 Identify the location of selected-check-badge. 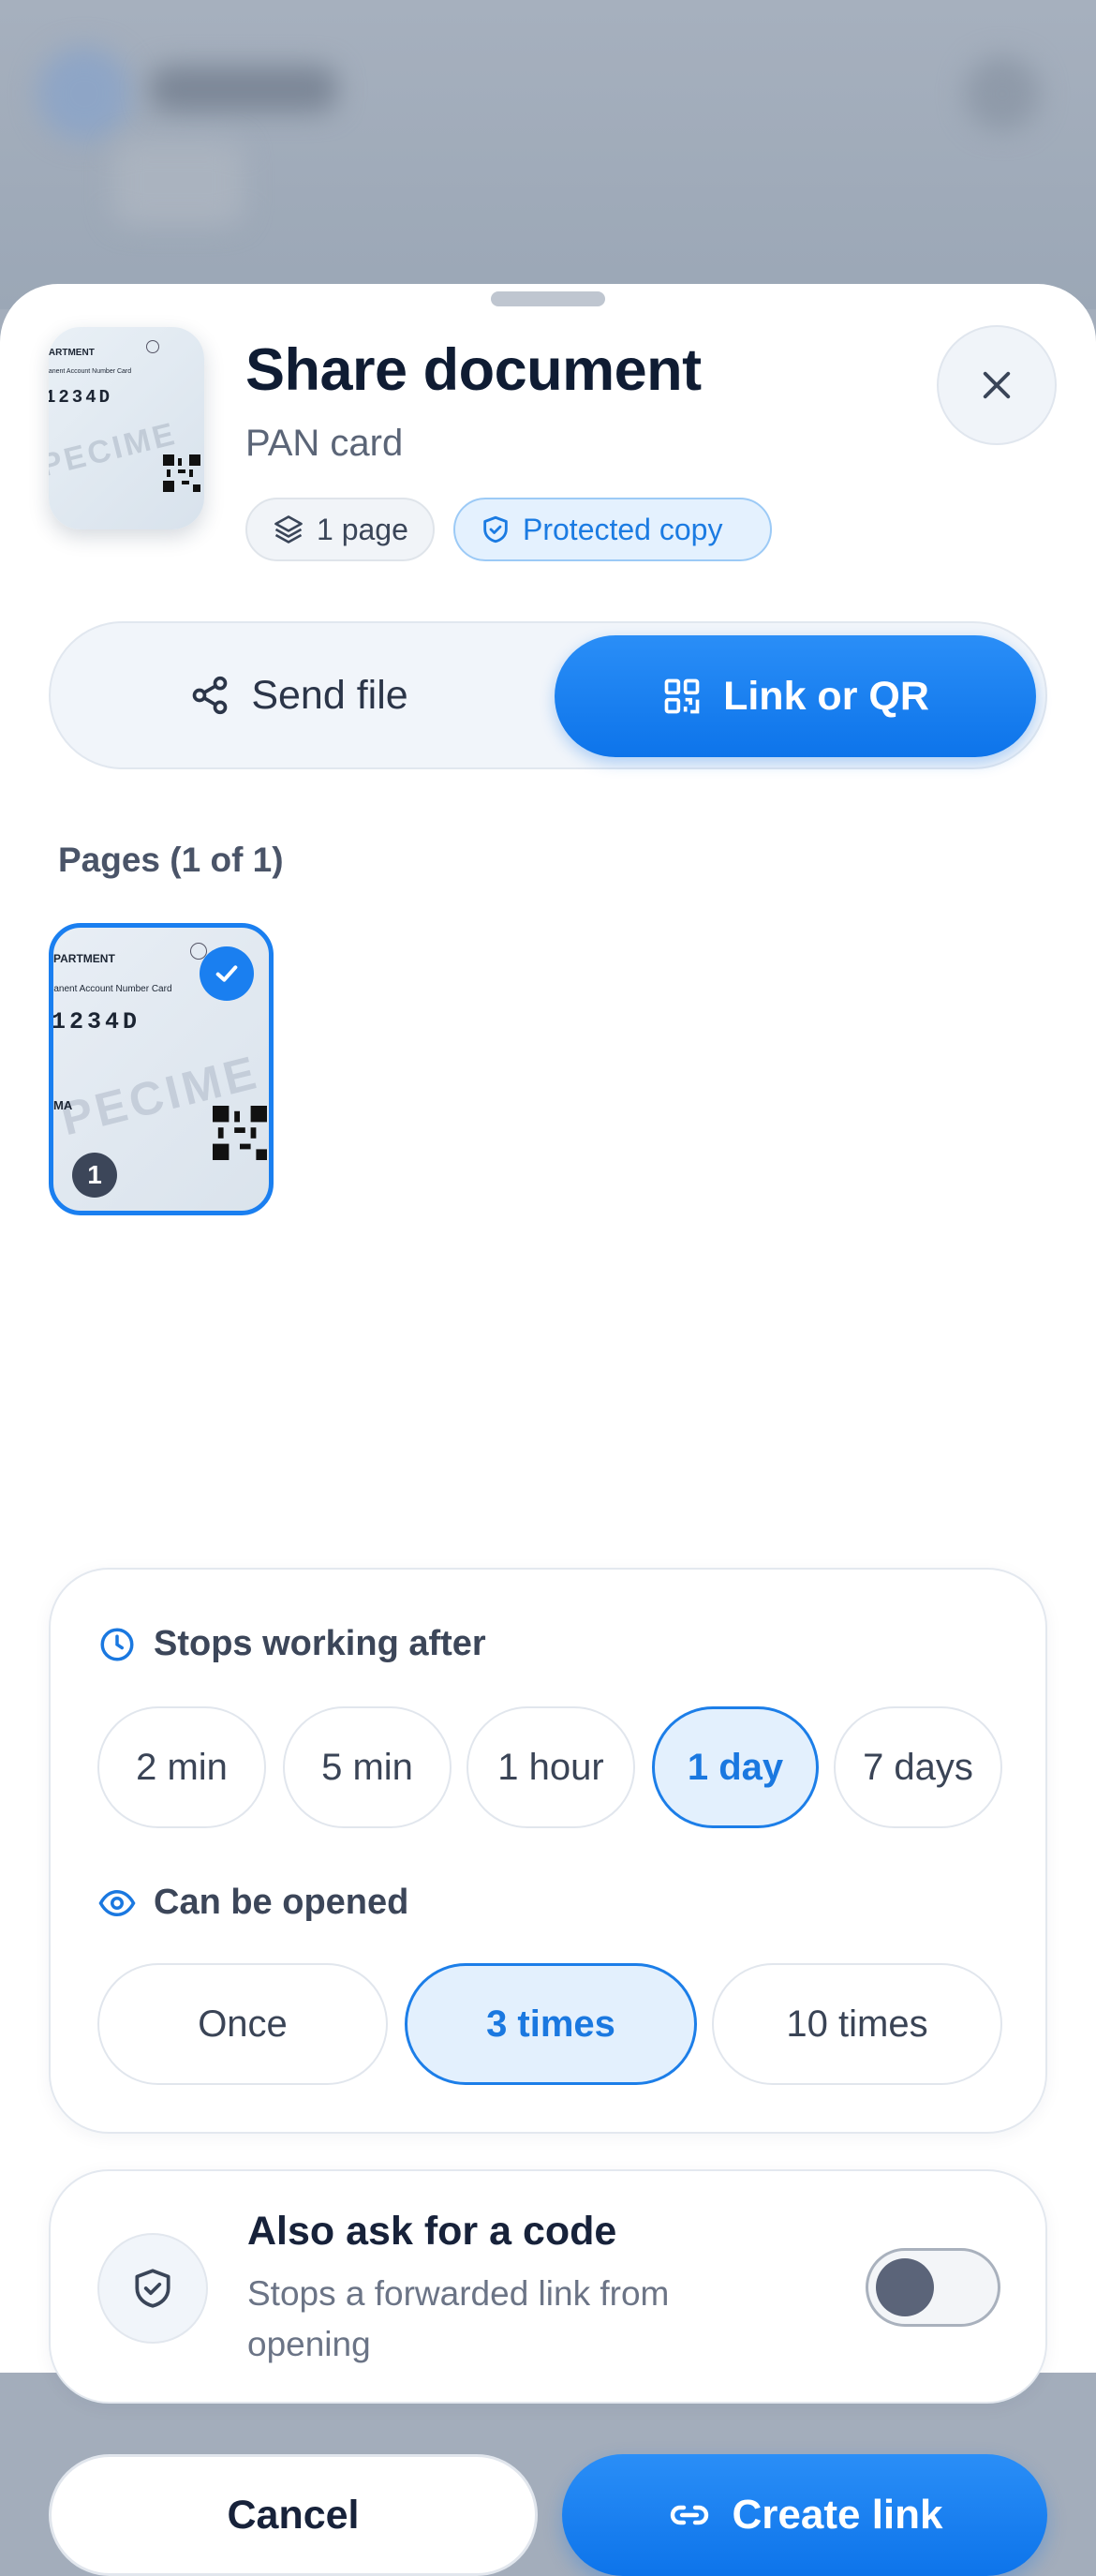
(227, 973).